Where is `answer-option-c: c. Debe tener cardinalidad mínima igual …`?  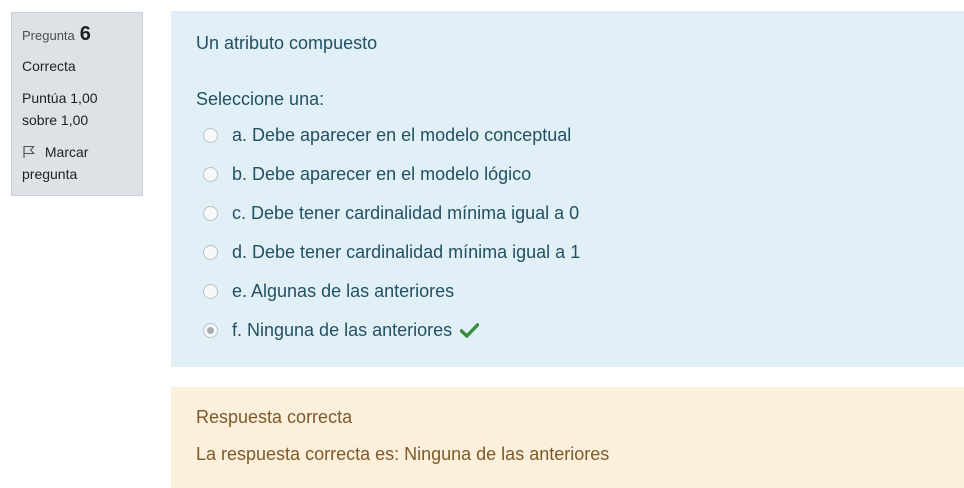
answer-option-c: c. Debe tener cardinalidad mínima igual … is located at coordinates (391, 213).